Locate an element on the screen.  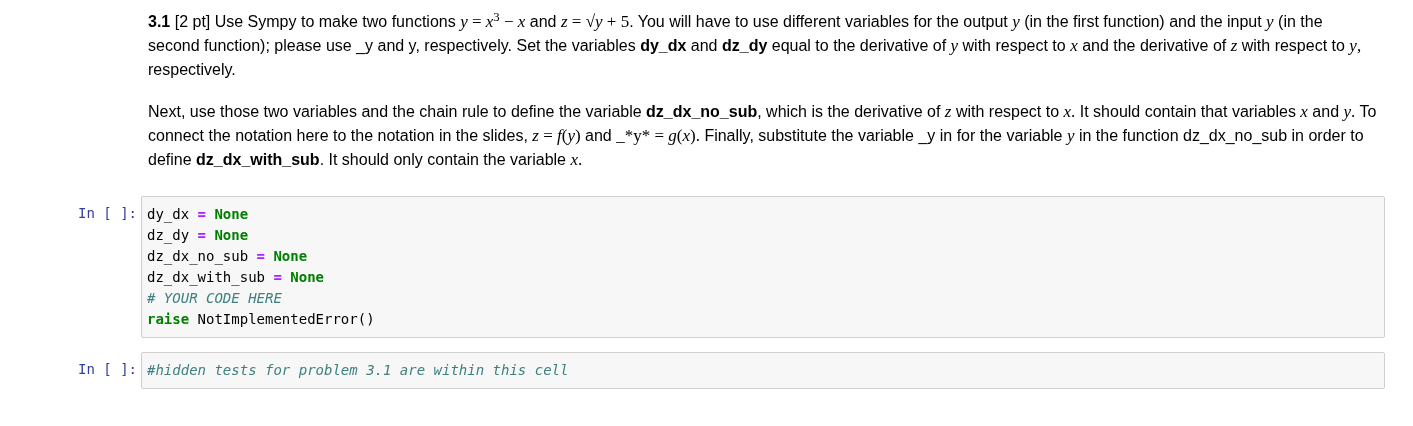
instruction-paragraph: Next, use those two variables and the chain rule to define the variable dz_dx_no_sub, which is the derivative of z with respect to x. It should contain that variables x and y. To connect the notation here to the notation in the slides, z = f(y) and _*y* = g(x). Finally, substitute the variable _y in for the variable y in the function dz_dx_no_sub in order to define dz_dx_with_sub. It should only contain the variable x. is located at coordinates (763, 136).